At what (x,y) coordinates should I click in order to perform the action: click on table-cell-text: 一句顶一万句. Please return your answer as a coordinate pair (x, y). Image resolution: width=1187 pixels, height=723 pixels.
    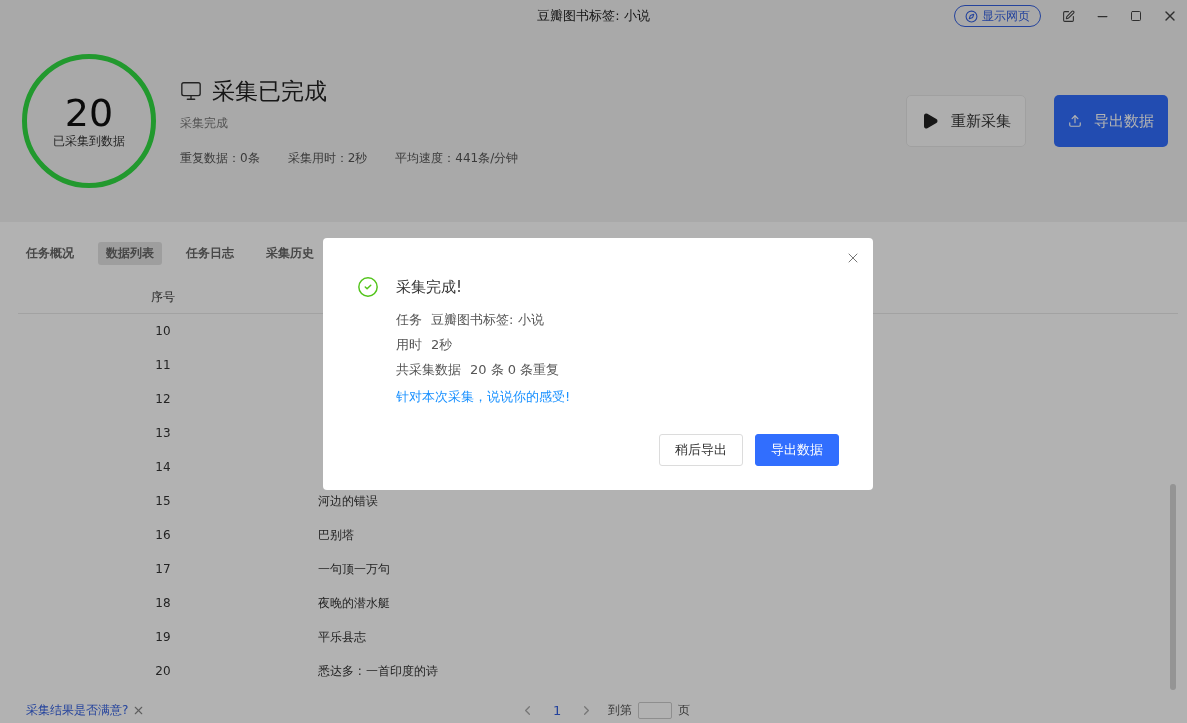
    Looking at the image, I should click on (354, 569).